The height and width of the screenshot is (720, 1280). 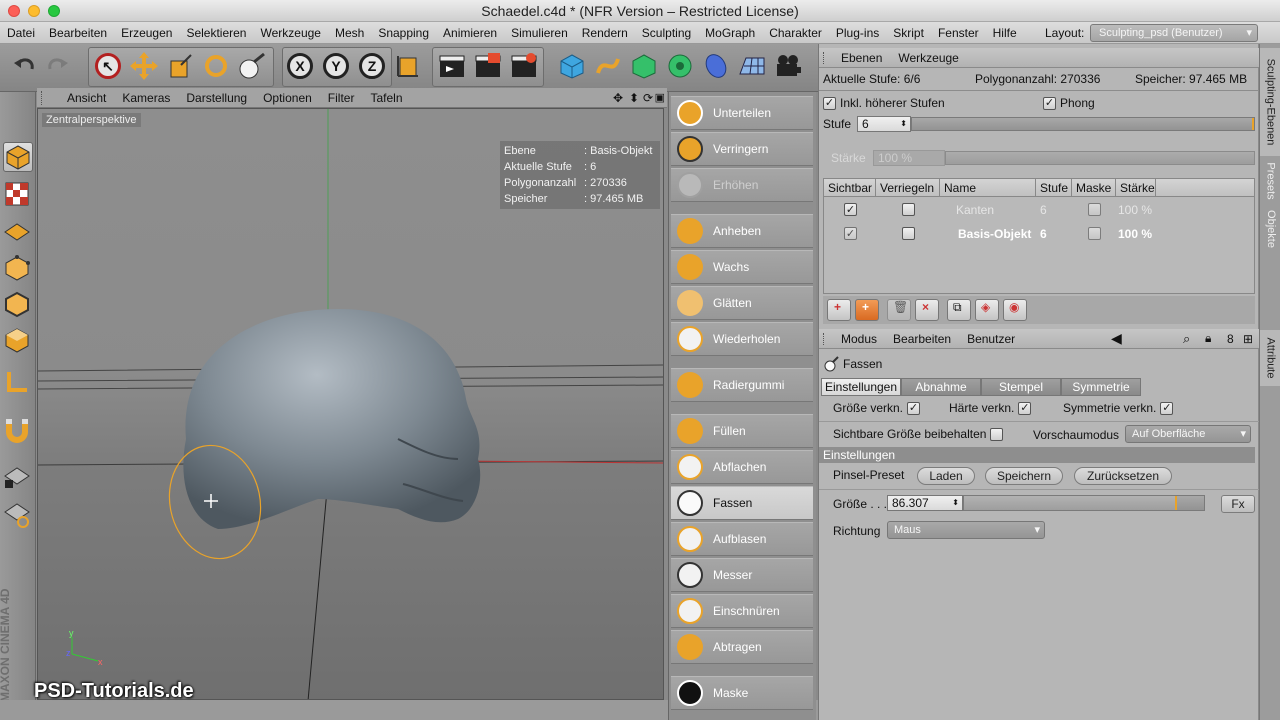 What do you see at coordinates (290, 33) in the screenshot?
I see `menu-werkzeuge: Werkzeuge` at bounding box center [290, 33].